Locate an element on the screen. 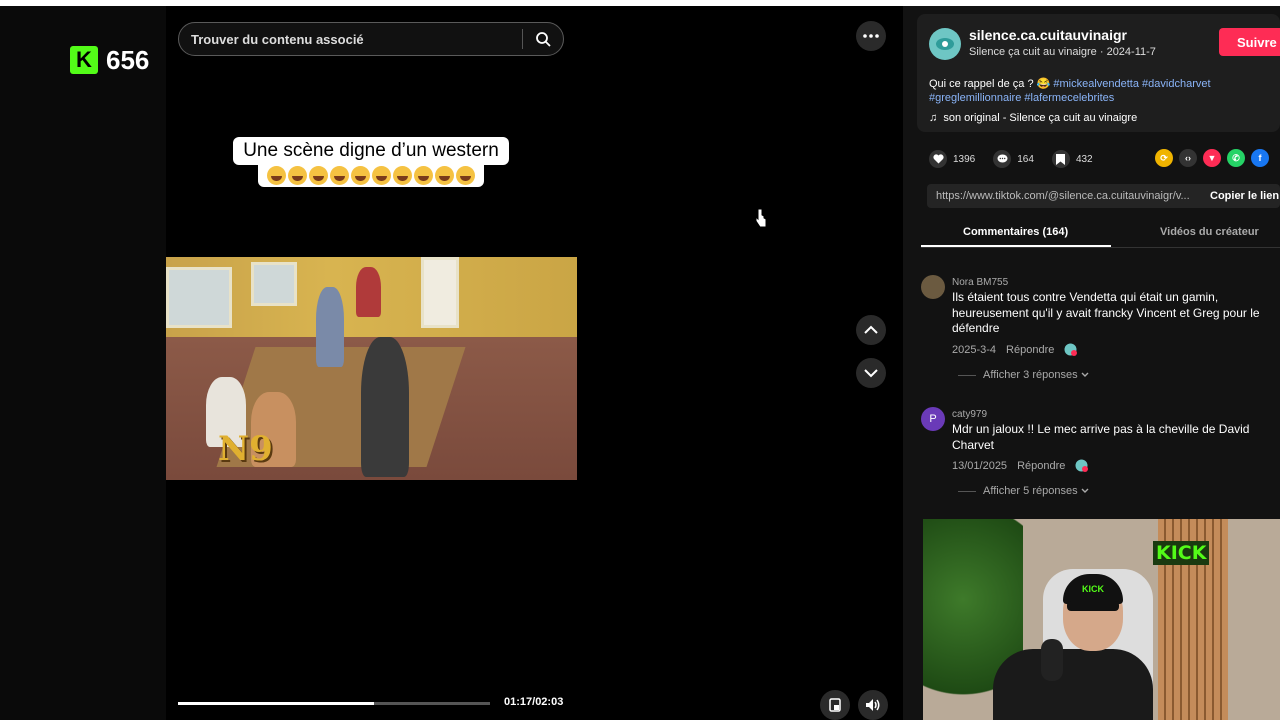 Image resolution: width=1280 pixels, height=720 pixels. search-input is located at coordinates (350, 39).